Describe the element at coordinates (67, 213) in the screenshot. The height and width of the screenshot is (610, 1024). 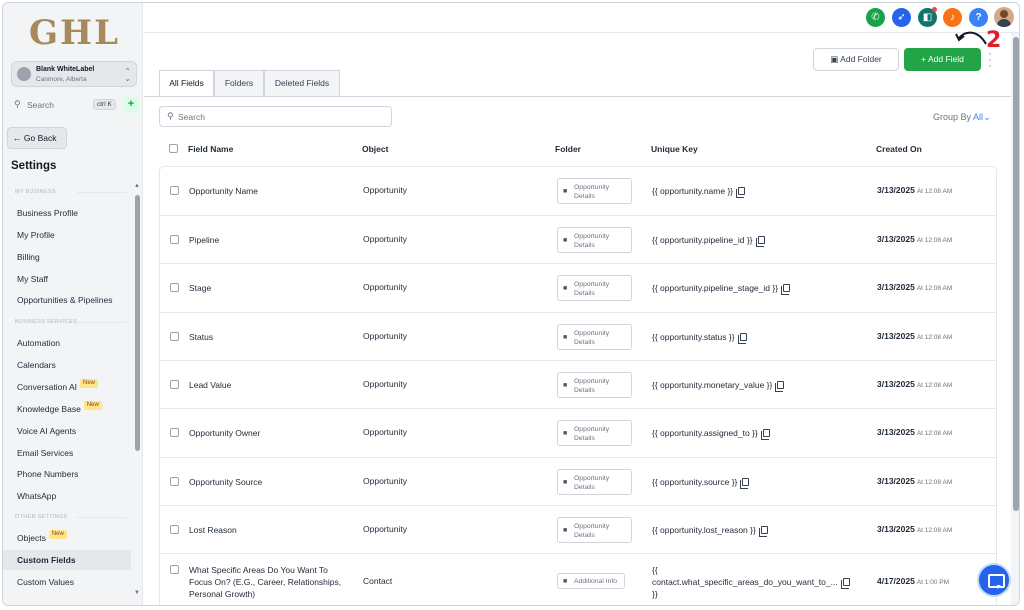
I see `sidebar-item-business-profile: Business Profile` at that location.